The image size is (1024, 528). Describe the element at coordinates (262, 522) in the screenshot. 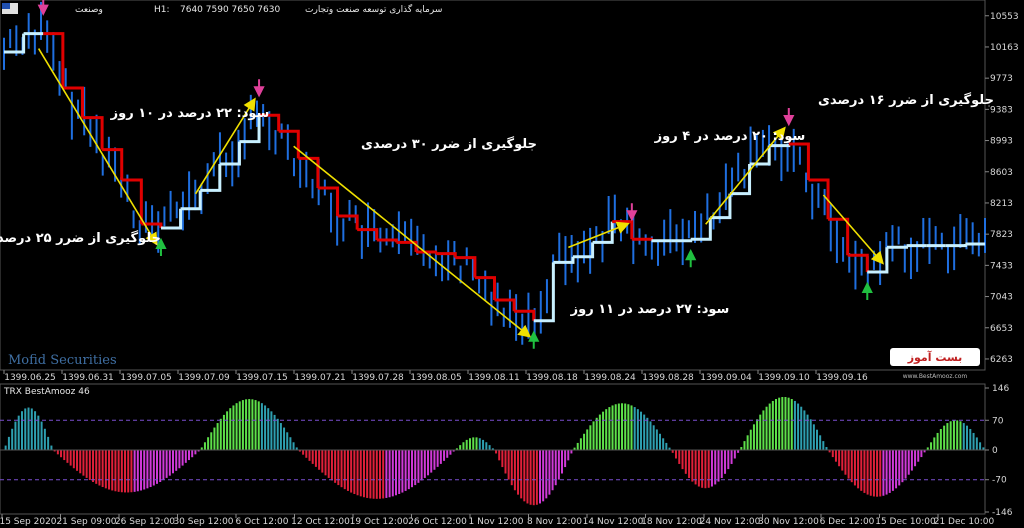

I see `time-tick-label: 6 Oct 12:00` at that location.